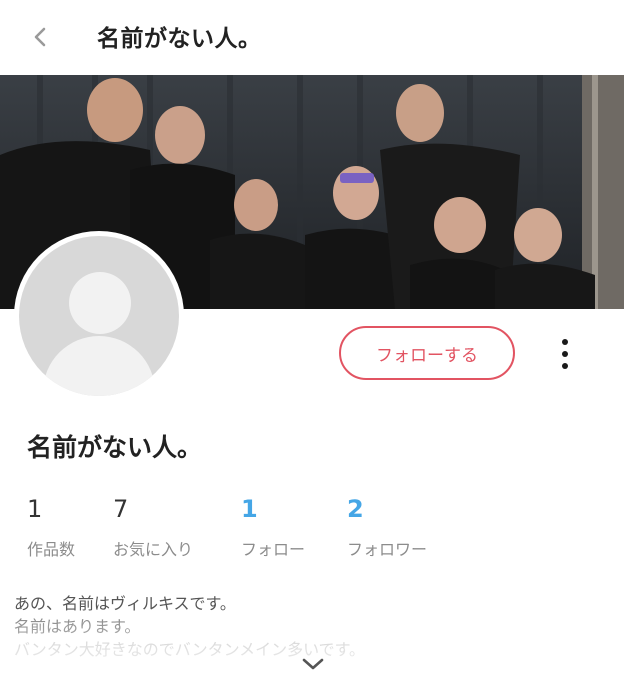 Image resolution: width=624 pixels, height=682 pixels. I want to click on stat-followers: 2 フォロワー, so click(387, 527).